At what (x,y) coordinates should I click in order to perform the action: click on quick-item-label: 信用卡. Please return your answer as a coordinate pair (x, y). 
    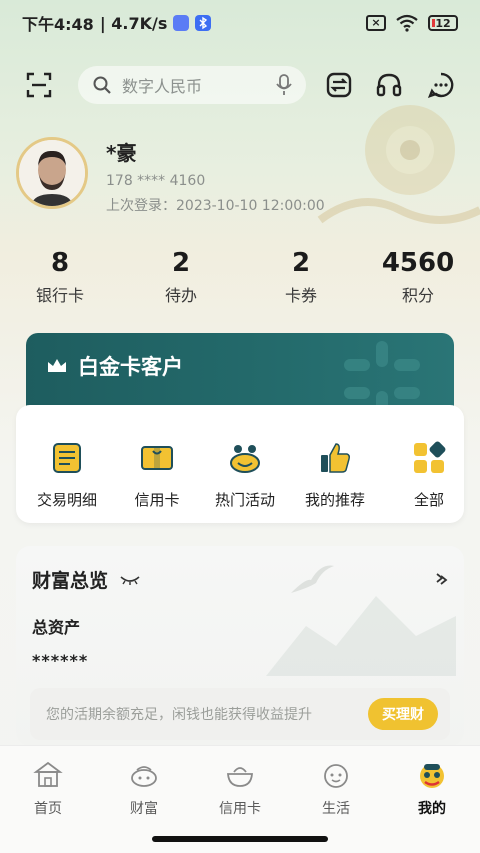
    Looking at the image, I should click on (157, 500).